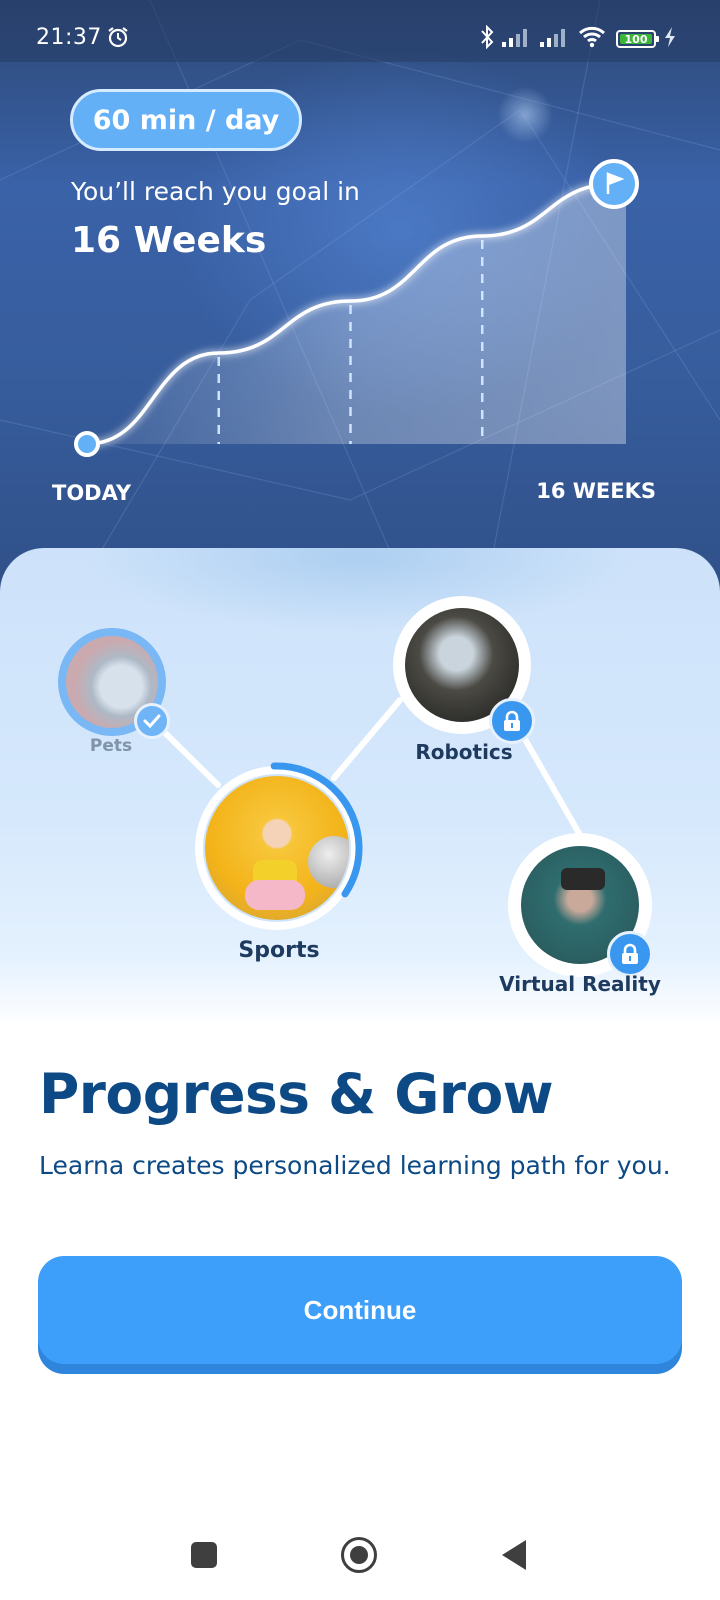 The image size is (720, 1600). What do you see at coordinates (296, 1094) in the screenshot?
I see `page-title: Progress & Grow` at bounding box center [296, 1094].